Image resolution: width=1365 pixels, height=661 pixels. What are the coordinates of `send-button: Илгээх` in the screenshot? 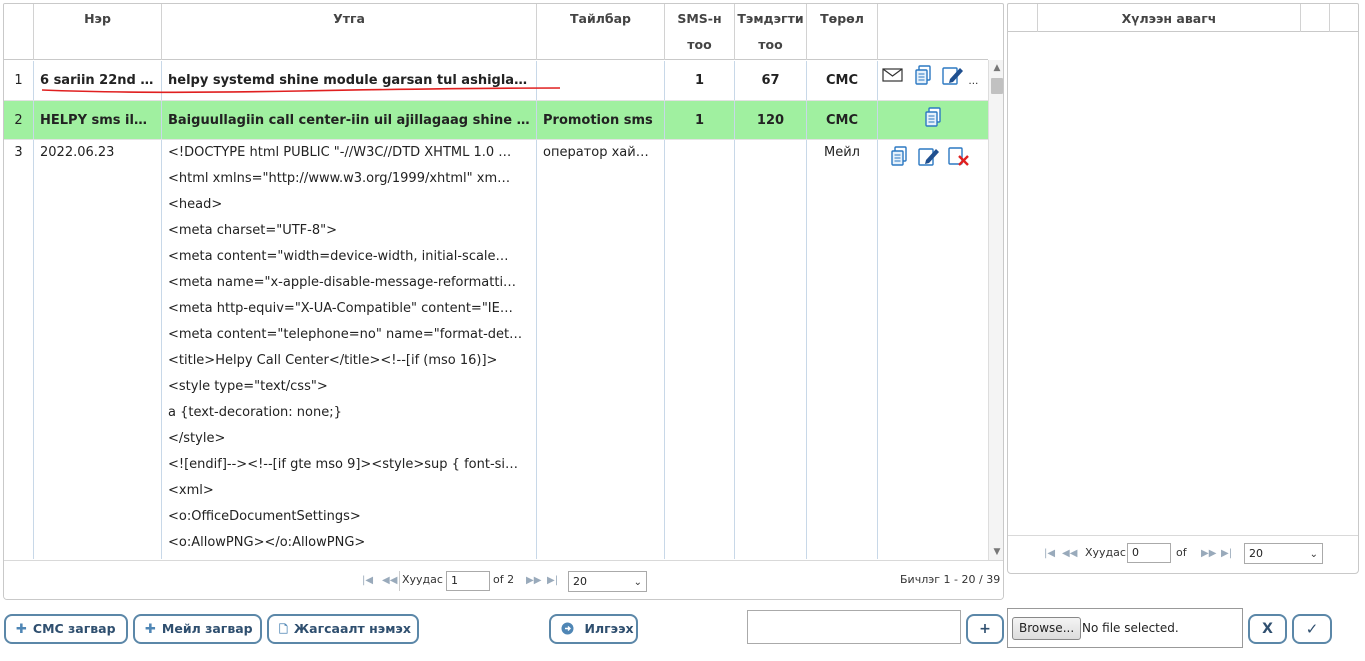 It's located at (593, 629).